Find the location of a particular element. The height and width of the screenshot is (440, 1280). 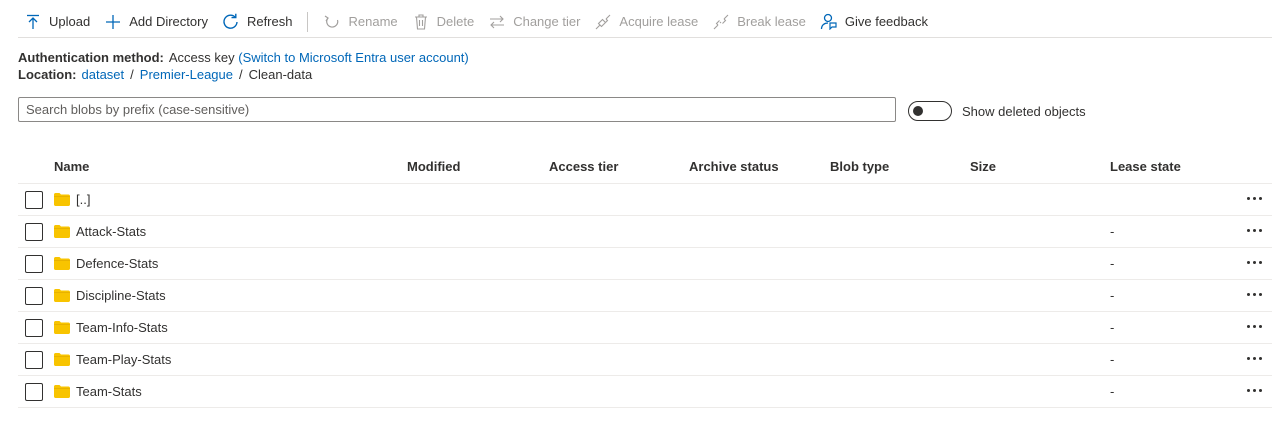

table-row: Discipline-Stats - is located at coordinates (645, 296).